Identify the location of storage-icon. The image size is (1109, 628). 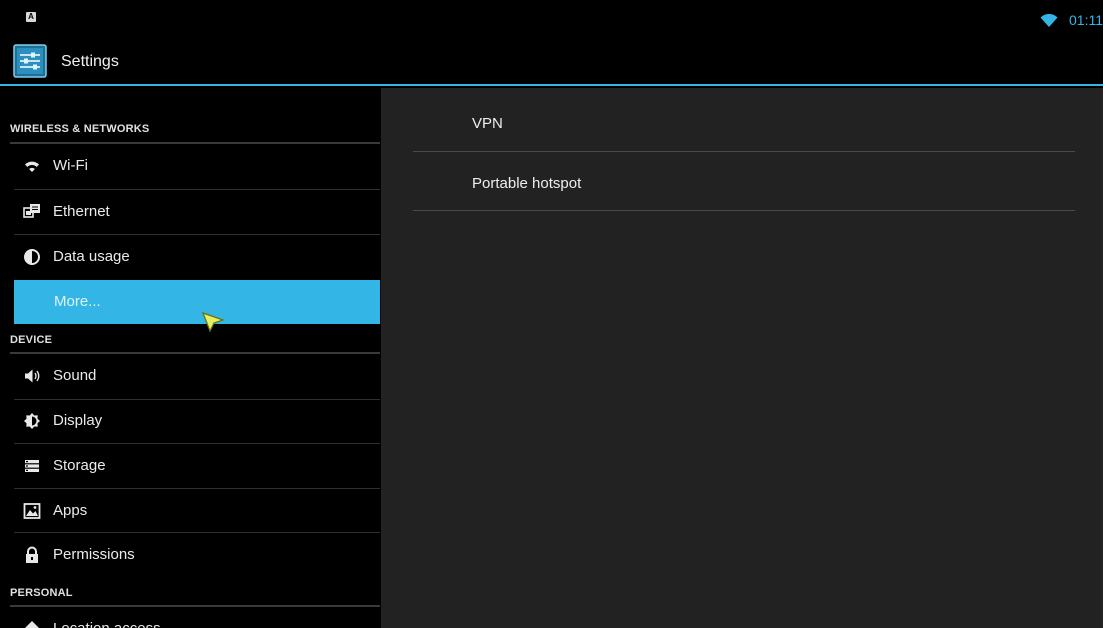
(32, 466).